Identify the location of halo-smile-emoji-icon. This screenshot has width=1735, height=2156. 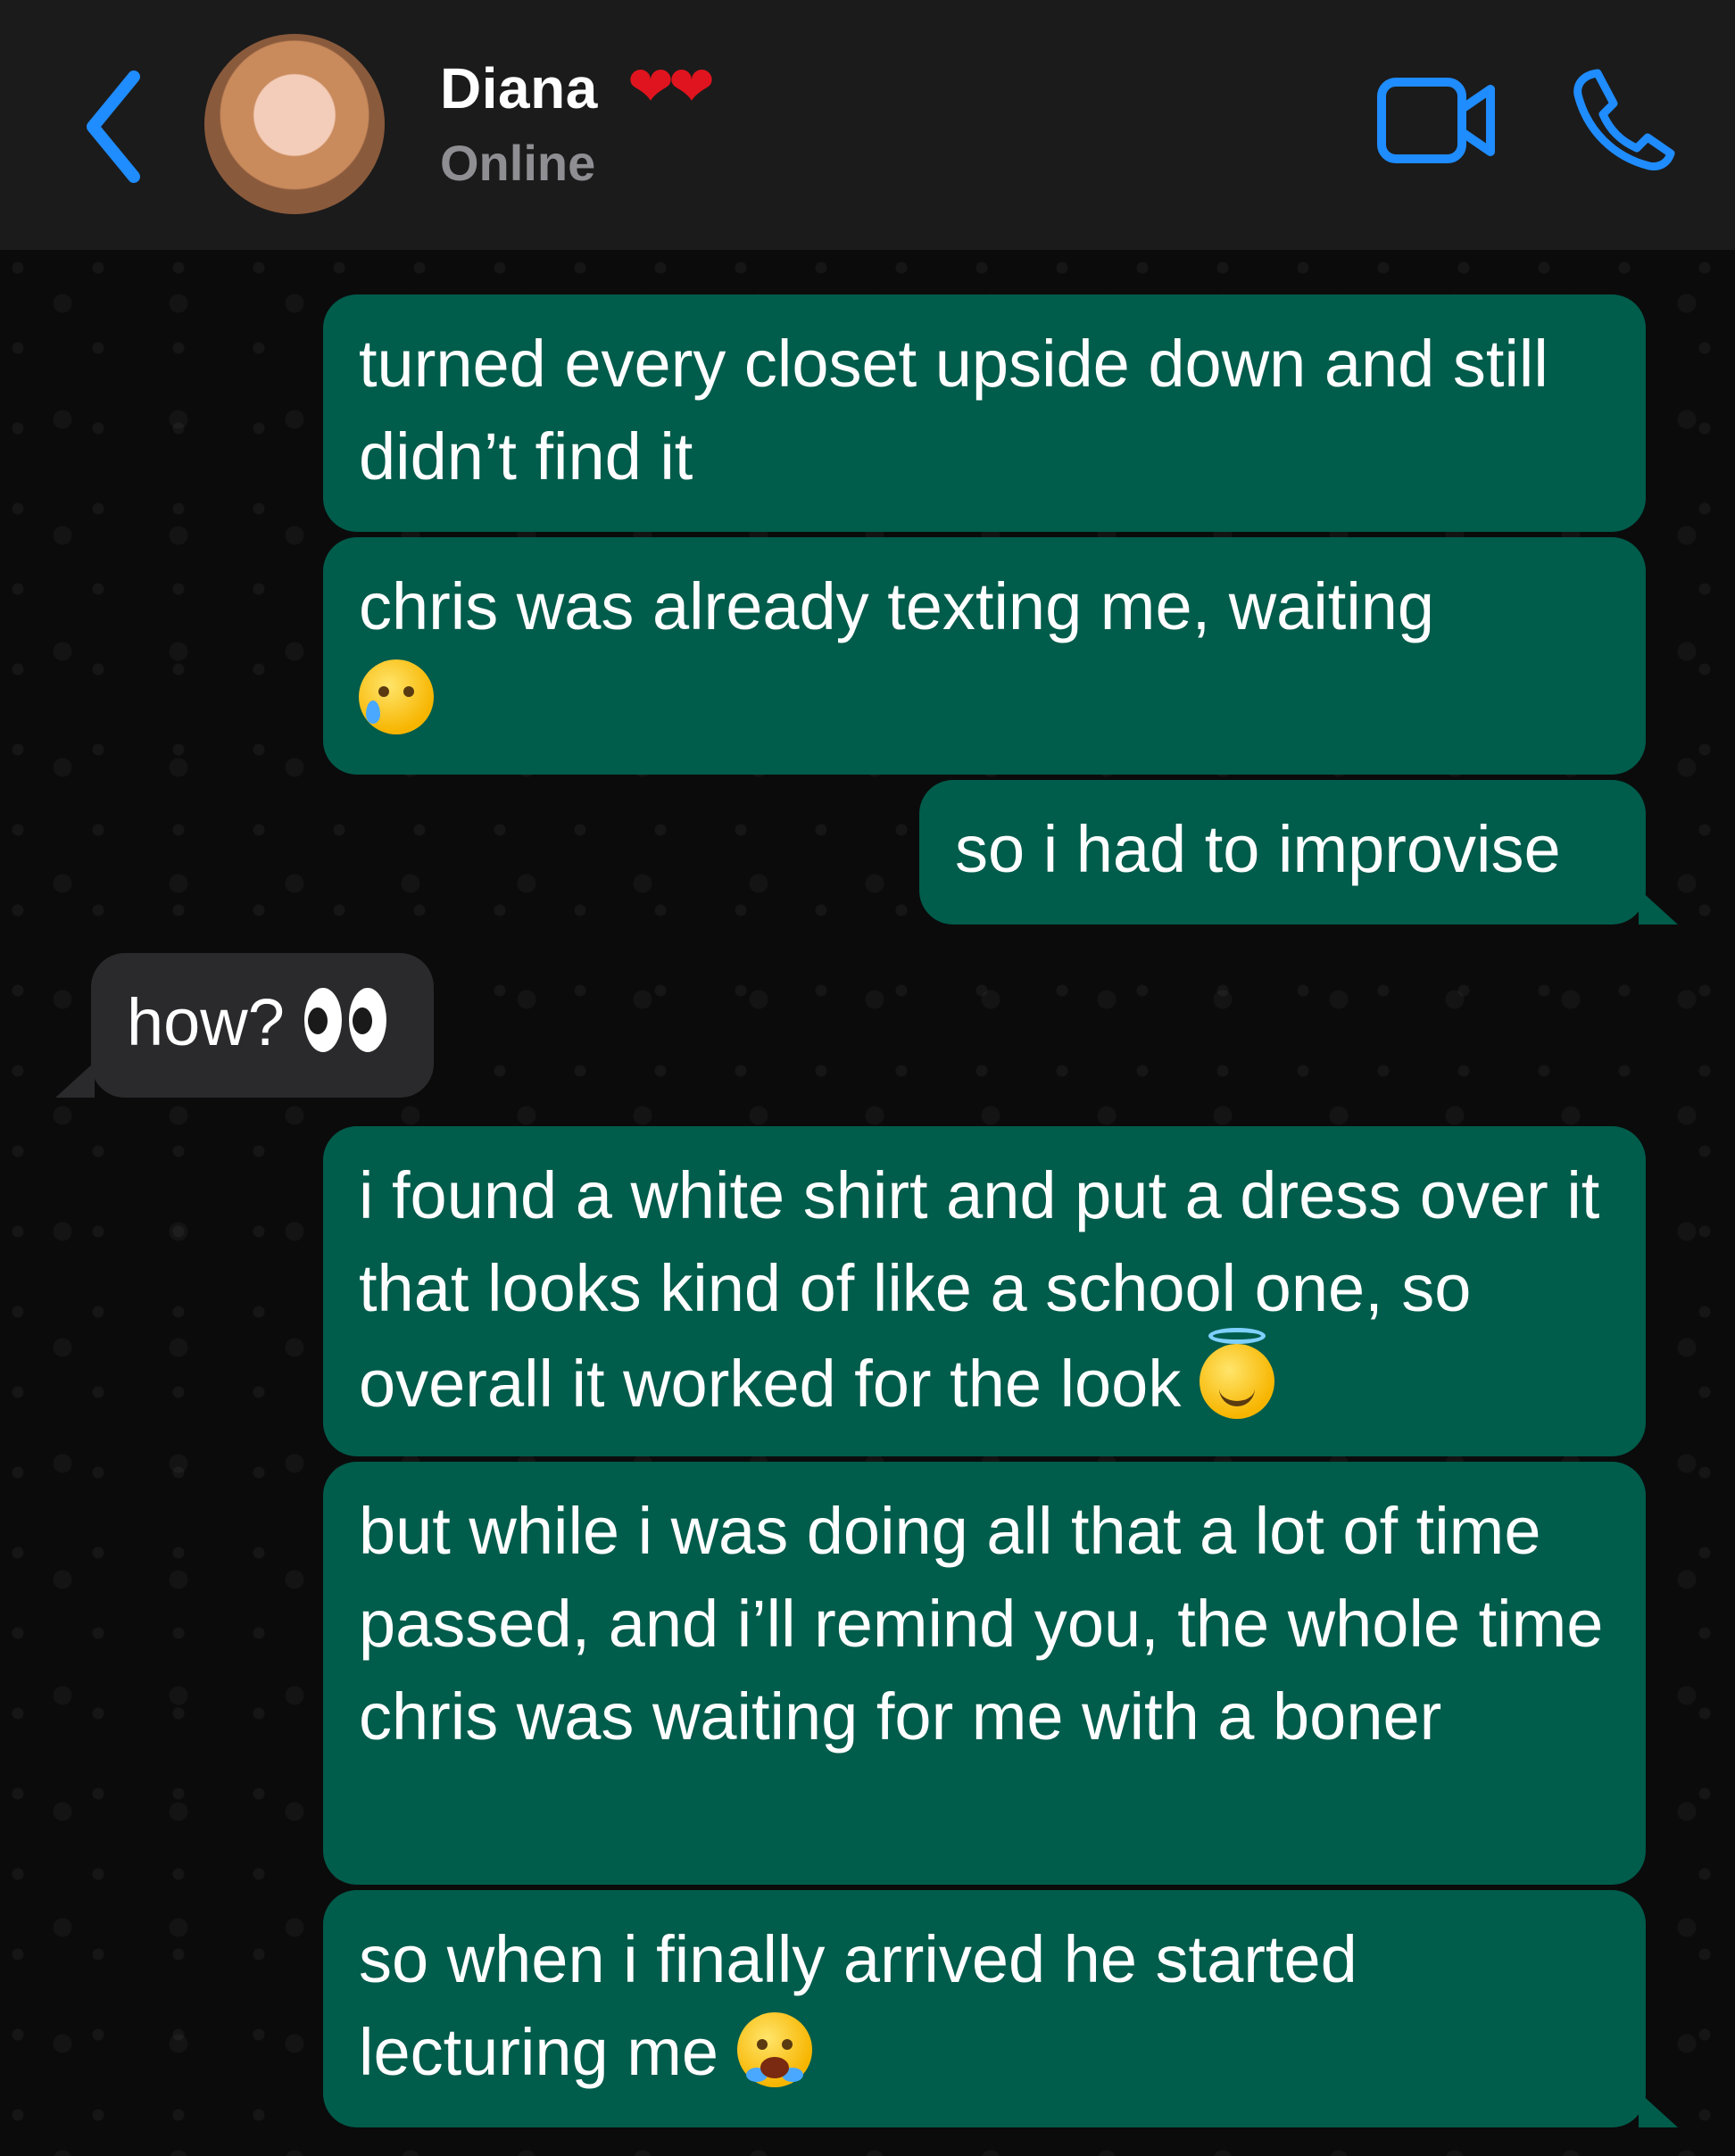
(1236, 1373).